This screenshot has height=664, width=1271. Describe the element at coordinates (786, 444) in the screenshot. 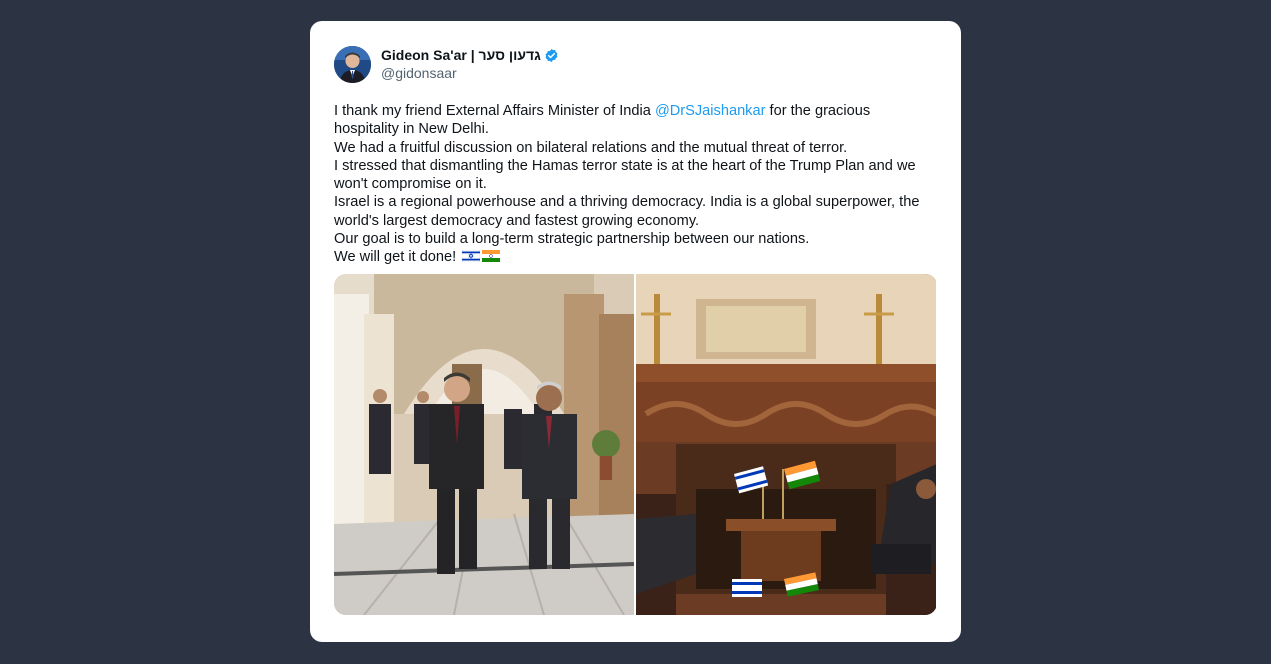

I see `photo-meeting-room-flags` at that location.